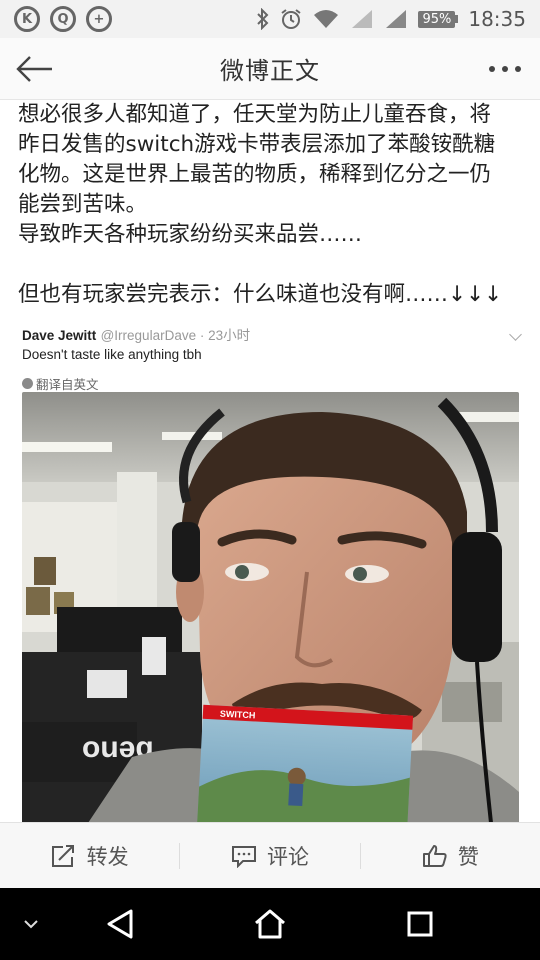 This screenshot has height=960, width=540. What do you see at coordinates (112, 354) in the screenshot?
I see `tweet-body: Doesn't taste like anything tbh` at bounding box center [112, 354].